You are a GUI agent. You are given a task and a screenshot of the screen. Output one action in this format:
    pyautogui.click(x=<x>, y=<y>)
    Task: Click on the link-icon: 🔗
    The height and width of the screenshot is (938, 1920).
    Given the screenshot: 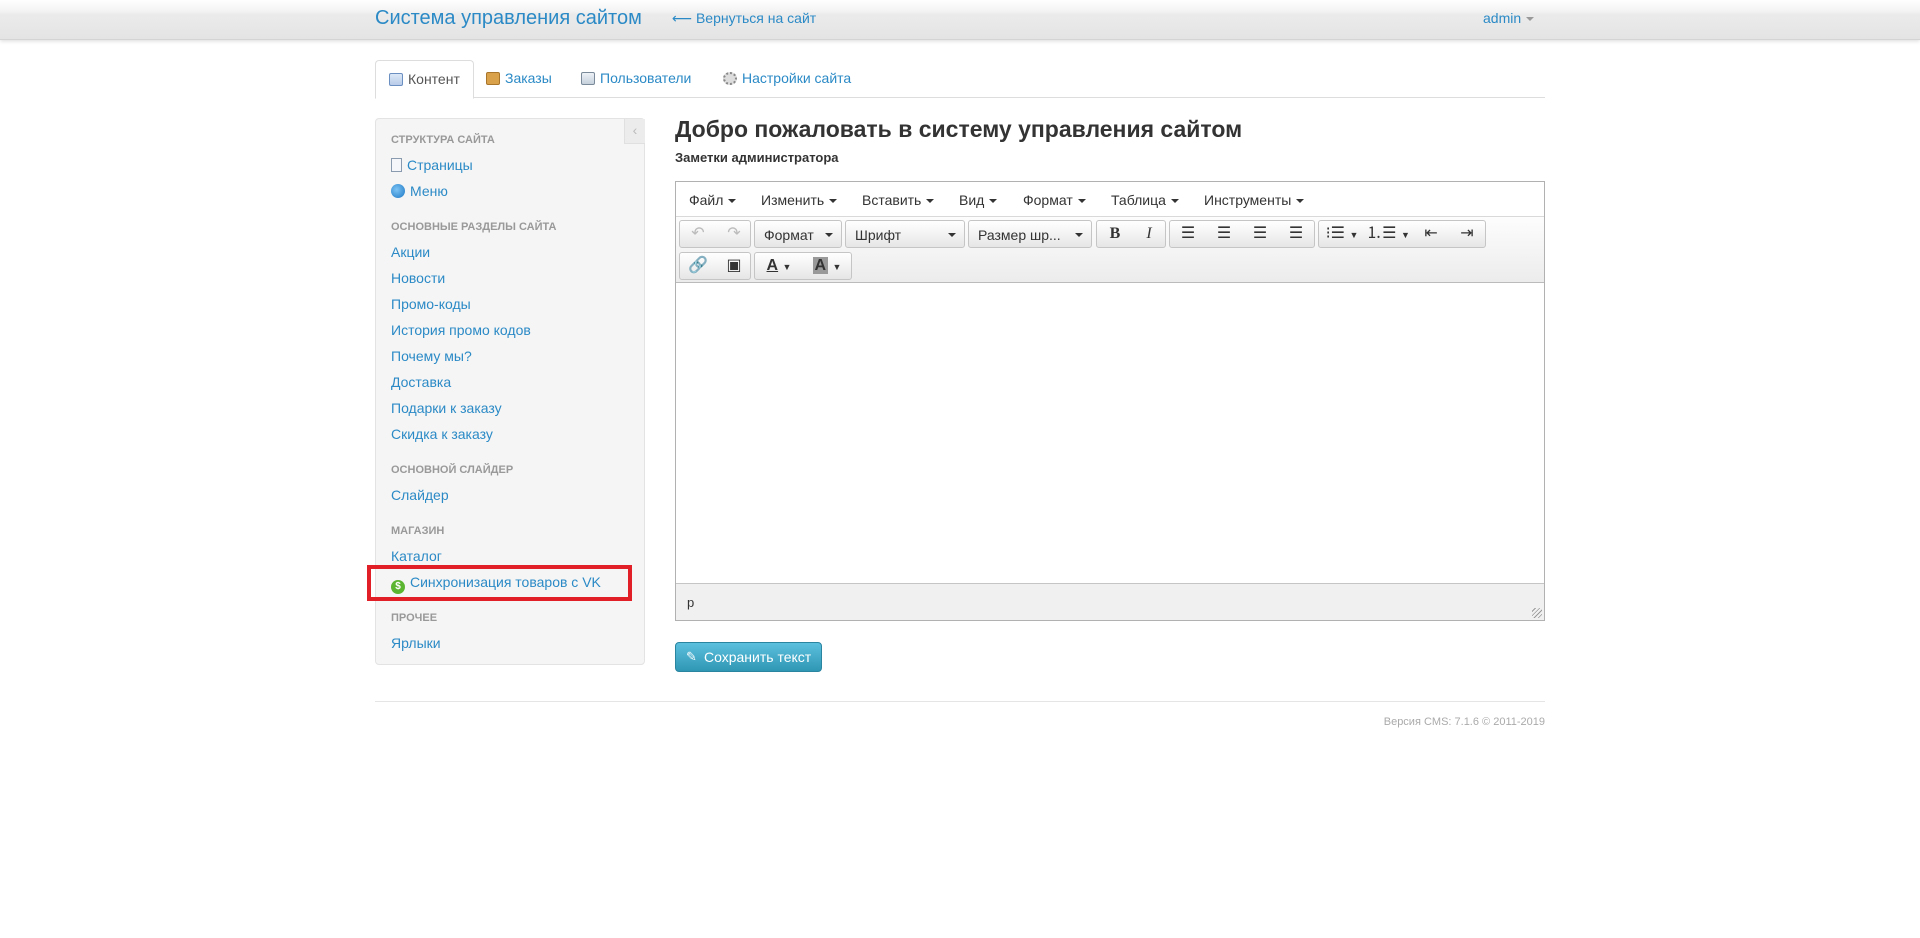 What is the action you would take?
    pyautogui.click(x=698, y=266)
    